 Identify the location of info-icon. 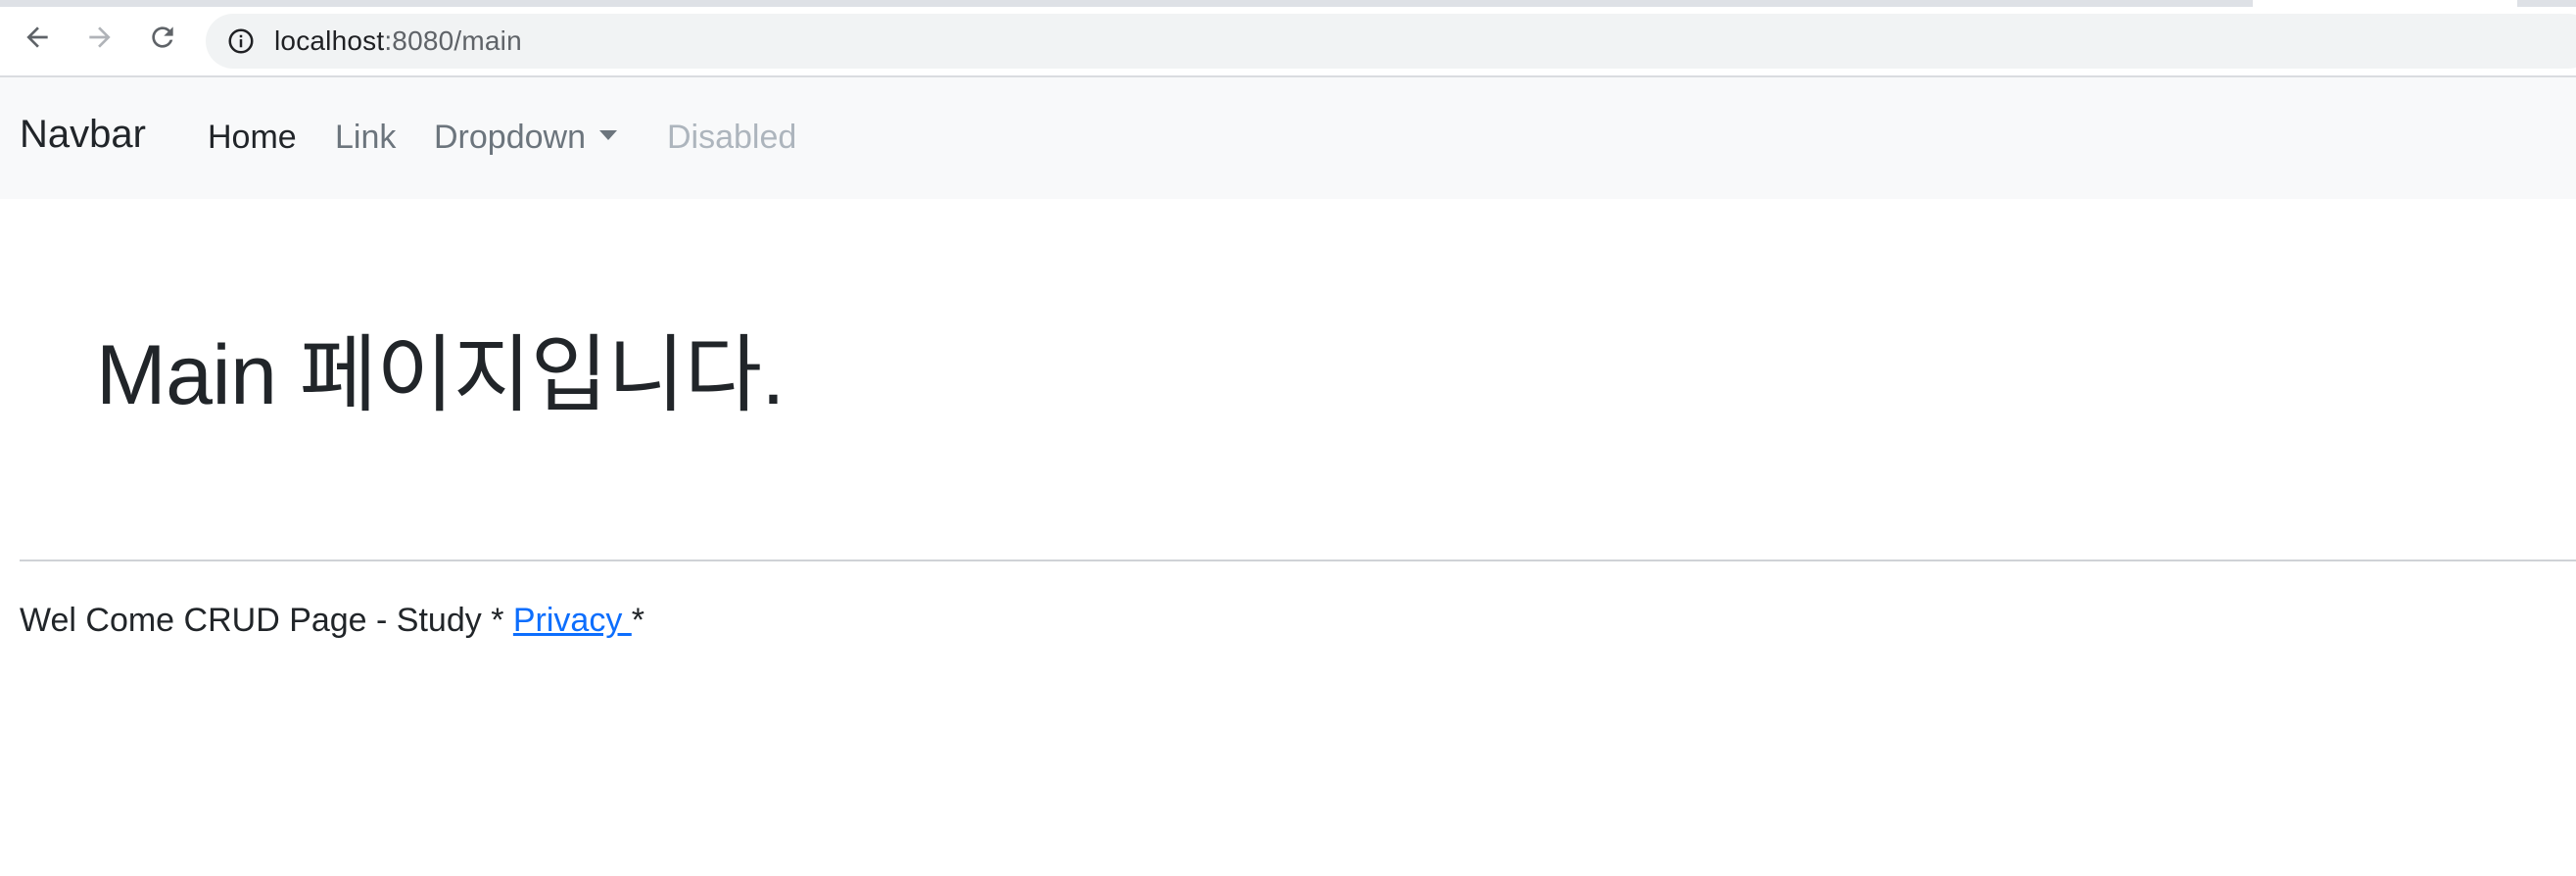
(241, 41).